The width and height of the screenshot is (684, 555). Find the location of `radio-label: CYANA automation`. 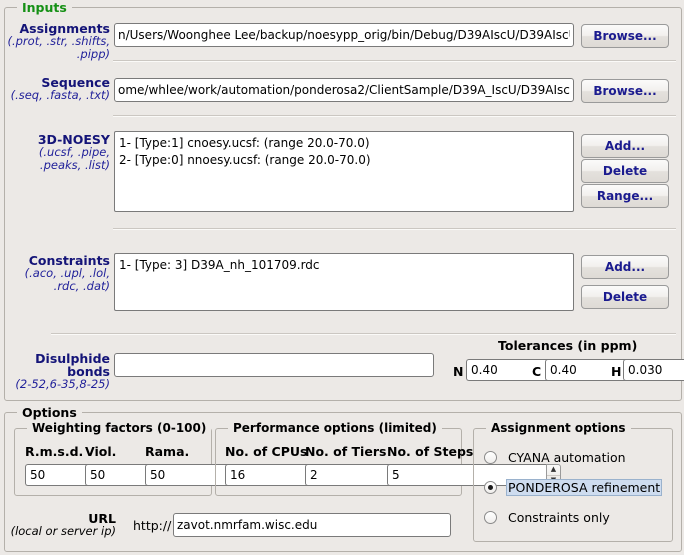

radio-label: CYANA automation is located at coordinates (567, 457).